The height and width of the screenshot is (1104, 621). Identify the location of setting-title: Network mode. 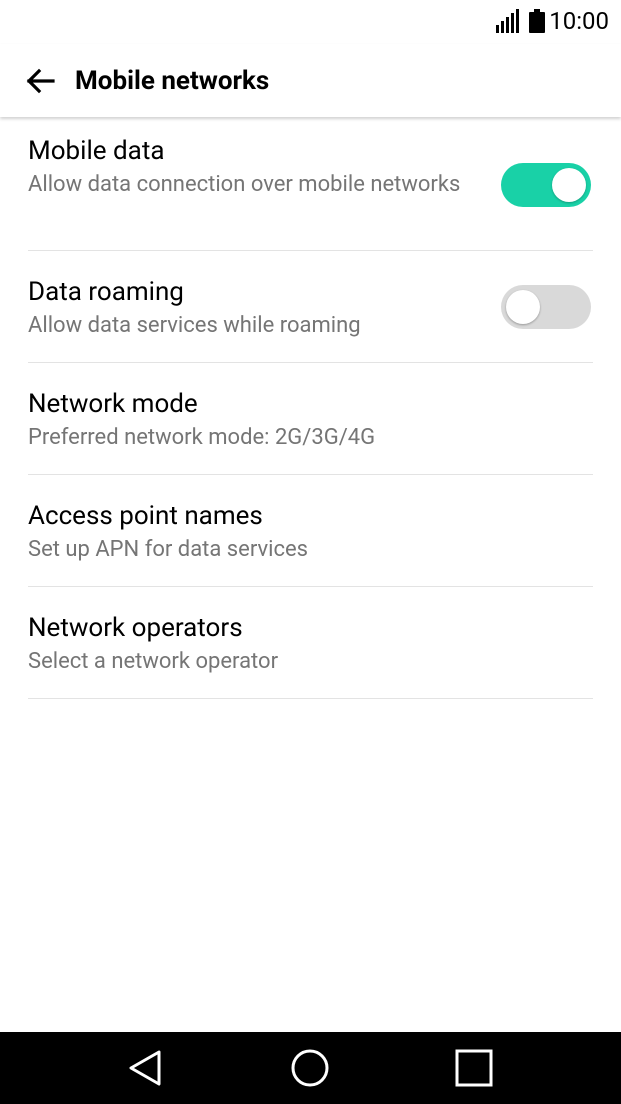
(113, 404).